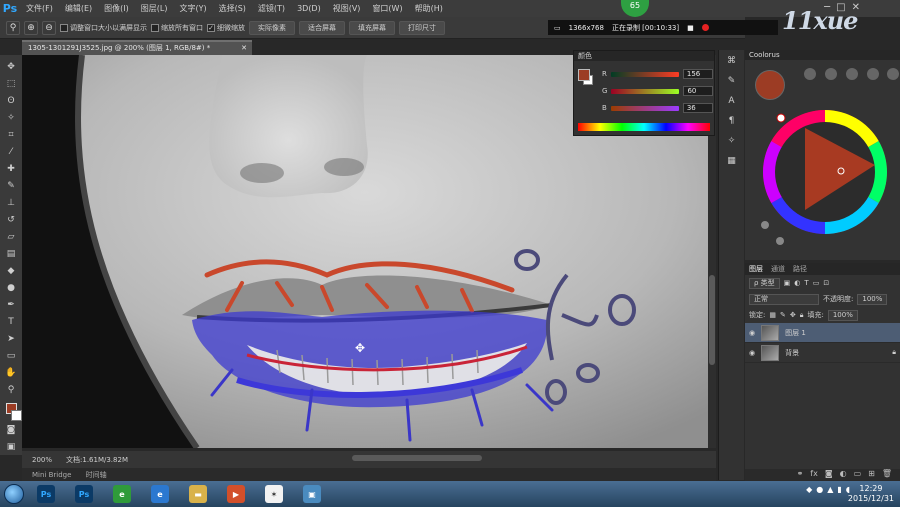 Image resolution: width=900 pixels, height=507 pixels. Describe the element at coordinates (822, 55) in the screenshot. I see `coolorus-title: Coolorus` at that location.